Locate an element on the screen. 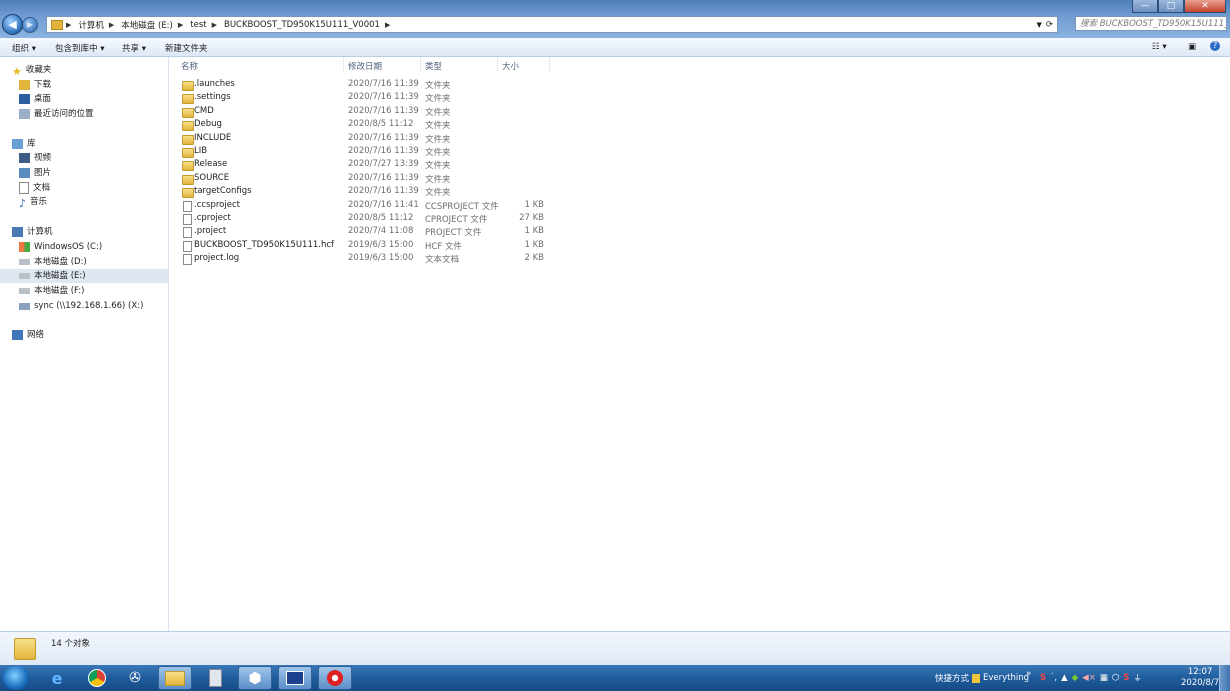 This screenshot has height=691, width=1230. minimize-button: — is located at coordinates (1145, 6).